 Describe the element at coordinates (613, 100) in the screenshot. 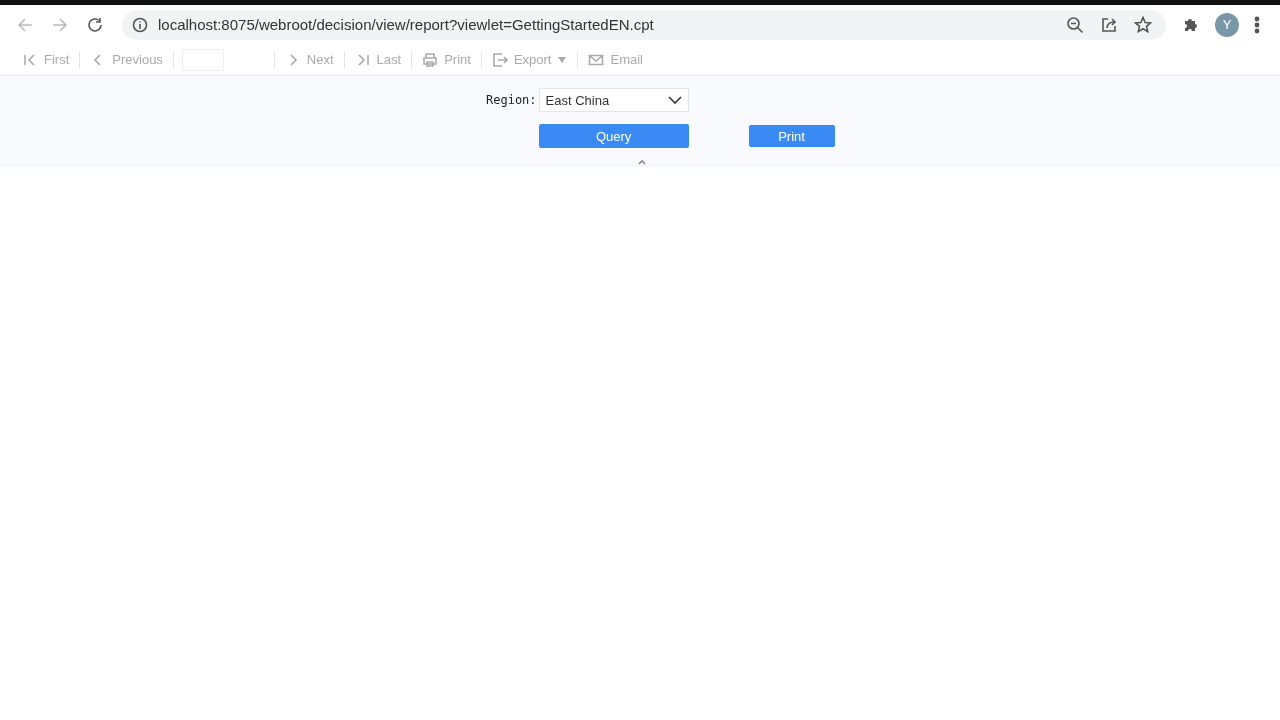

I see `region-select: East China` at that location.